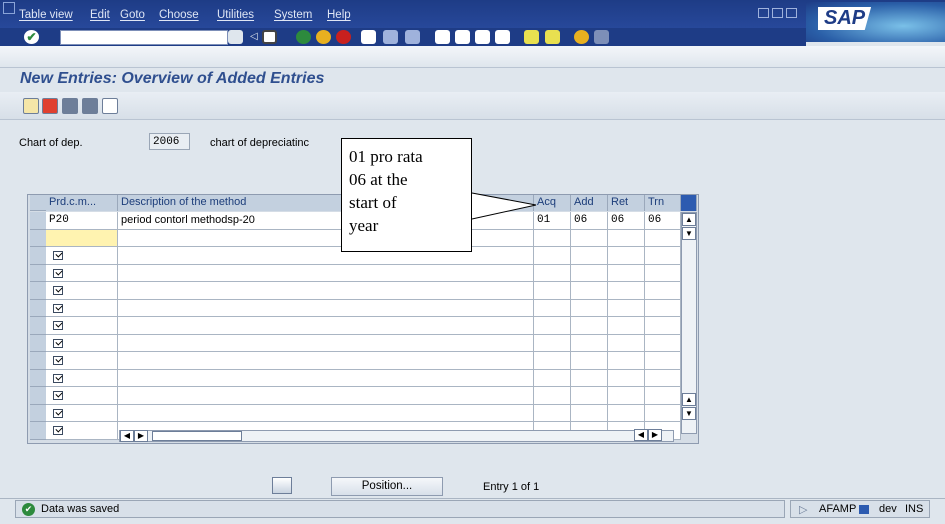 Image resolution: width=945 pixels, height=524 pixels. What do you see at coordinates (141, 436) in the screenshot?
I see `scroll-right-icon: ▶` at bounding box center [141, 436].